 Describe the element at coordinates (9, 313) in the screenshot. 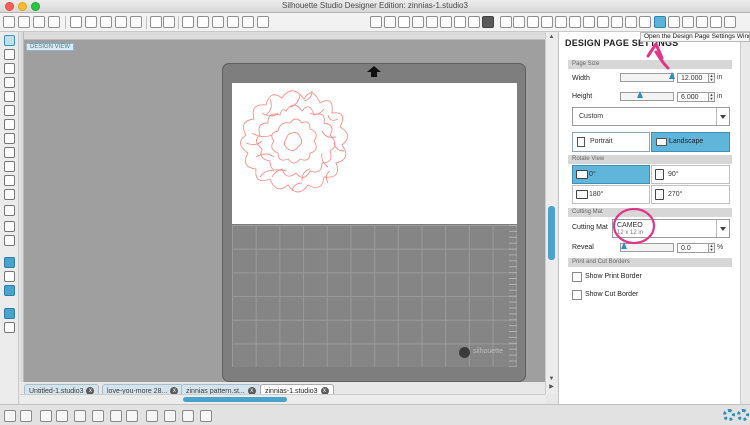

I see `panel-toggle-icon` at that location.